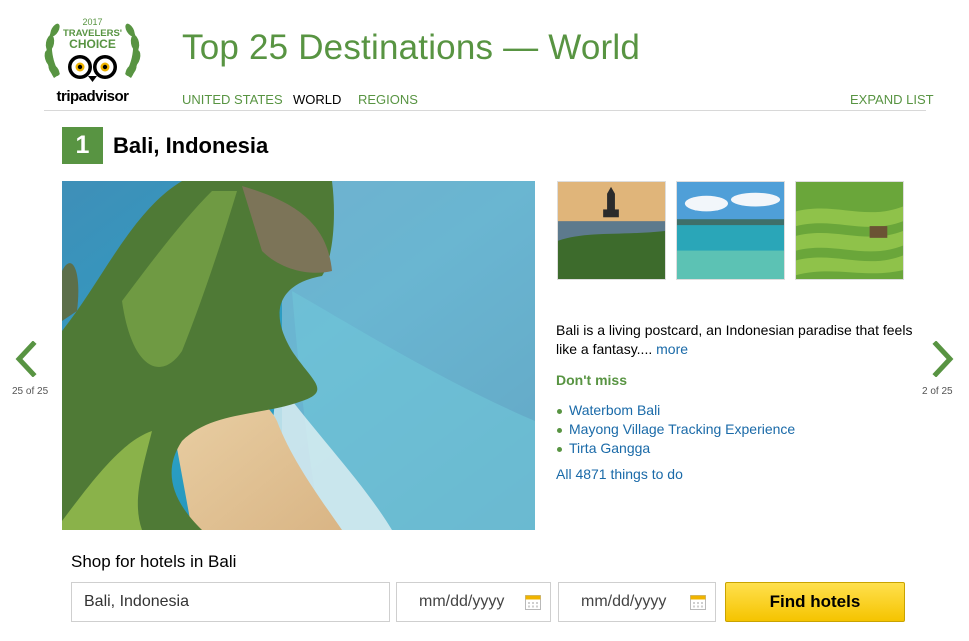 Image resolution: width=969 pixels, height=641 pixels. I want to click on checkout-date-input: mm/dd/yyyy, so click(637, 602).